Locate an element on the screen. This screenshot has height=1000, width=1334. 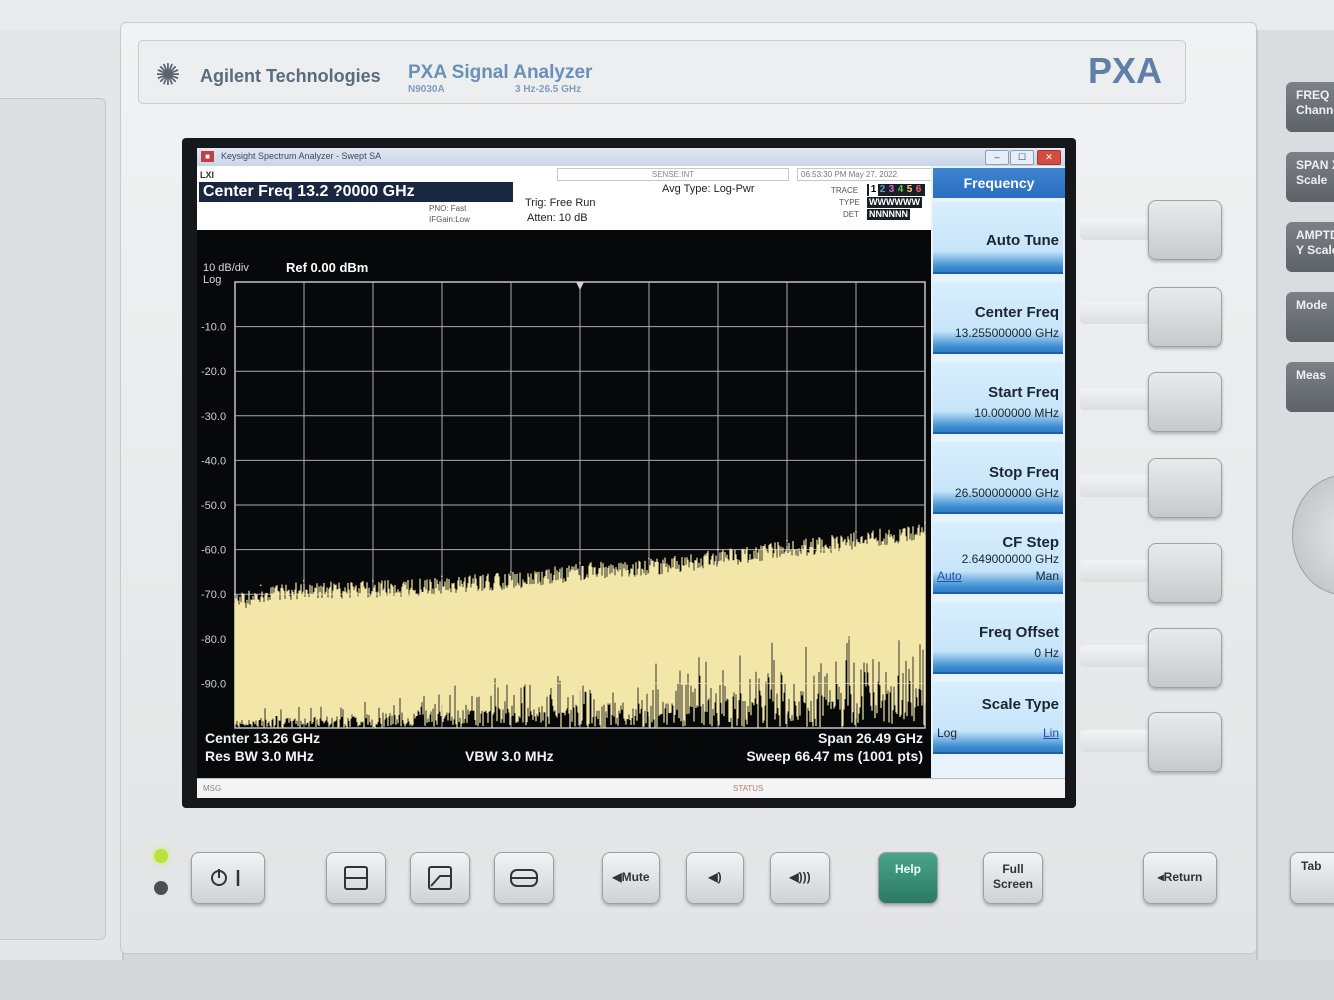
det-label: DET is located at coordinates (851, 214).